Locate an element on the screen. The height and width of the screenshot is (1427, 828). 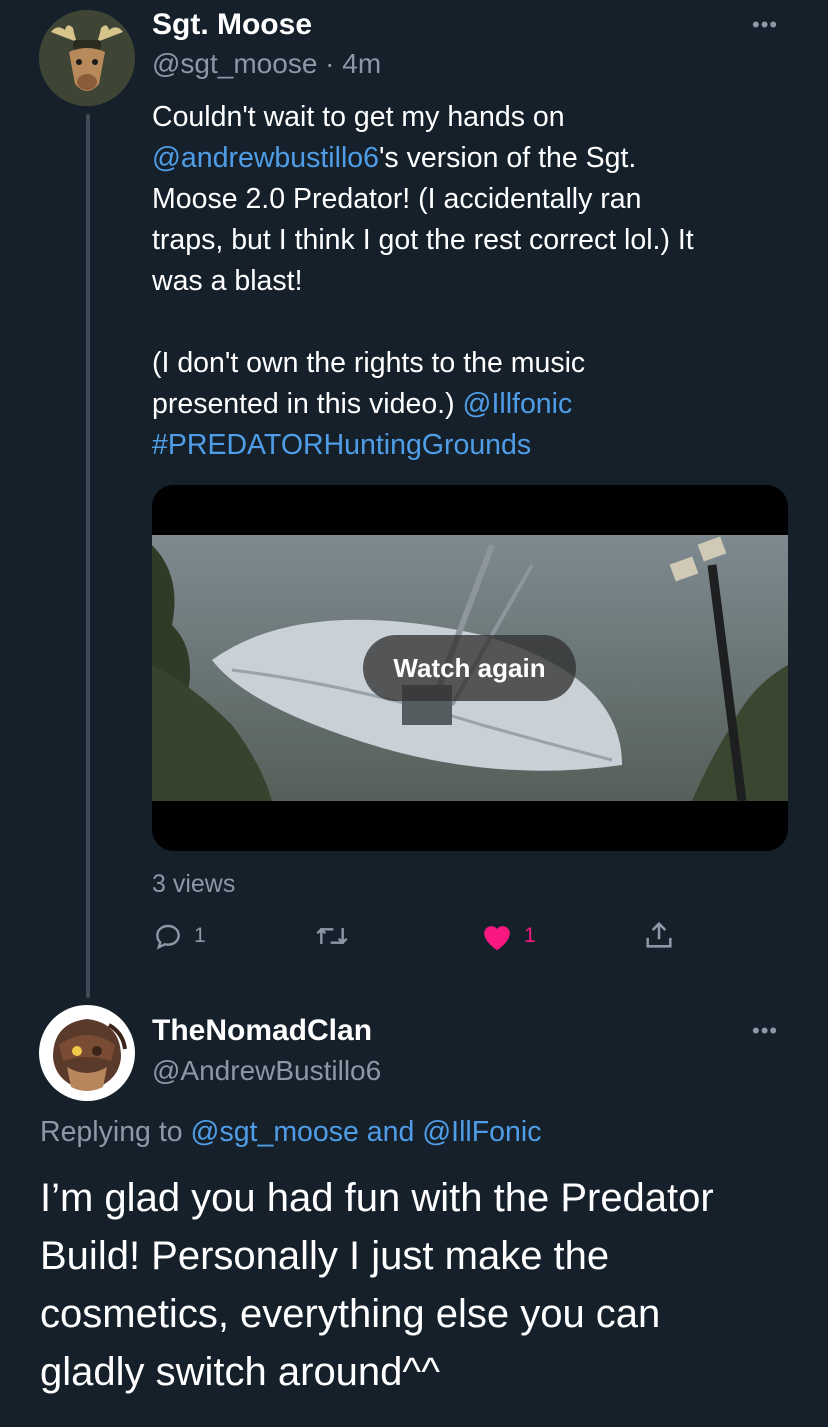
heart-icon is located at coordinates (497, 938).